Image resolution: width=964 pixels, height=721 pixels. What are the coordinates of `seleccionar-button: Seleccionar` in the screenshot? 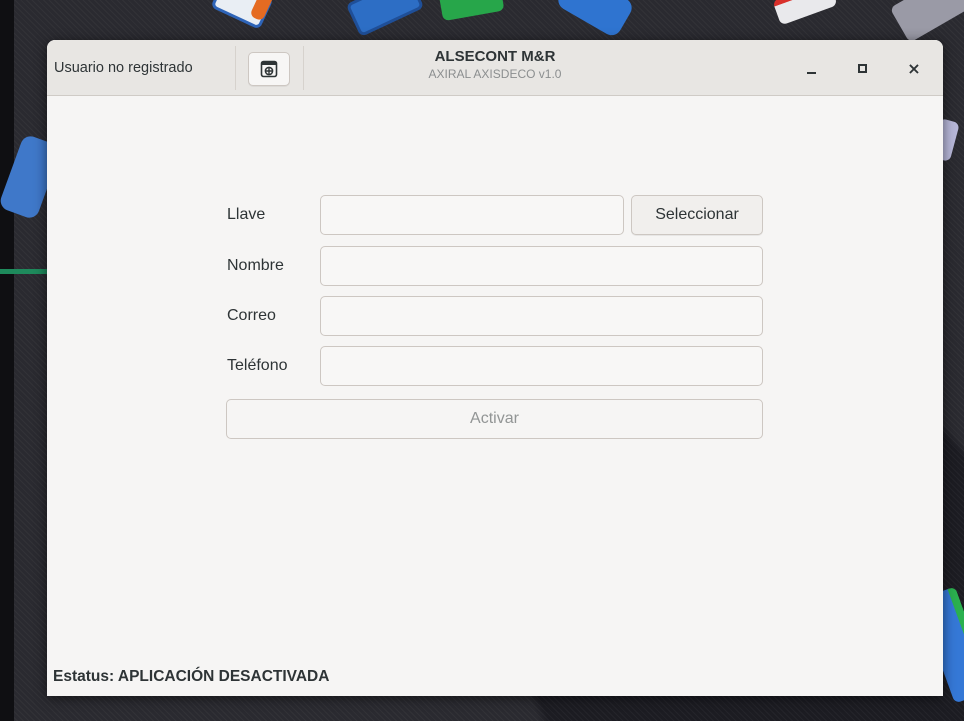 It's located at (697, 215).